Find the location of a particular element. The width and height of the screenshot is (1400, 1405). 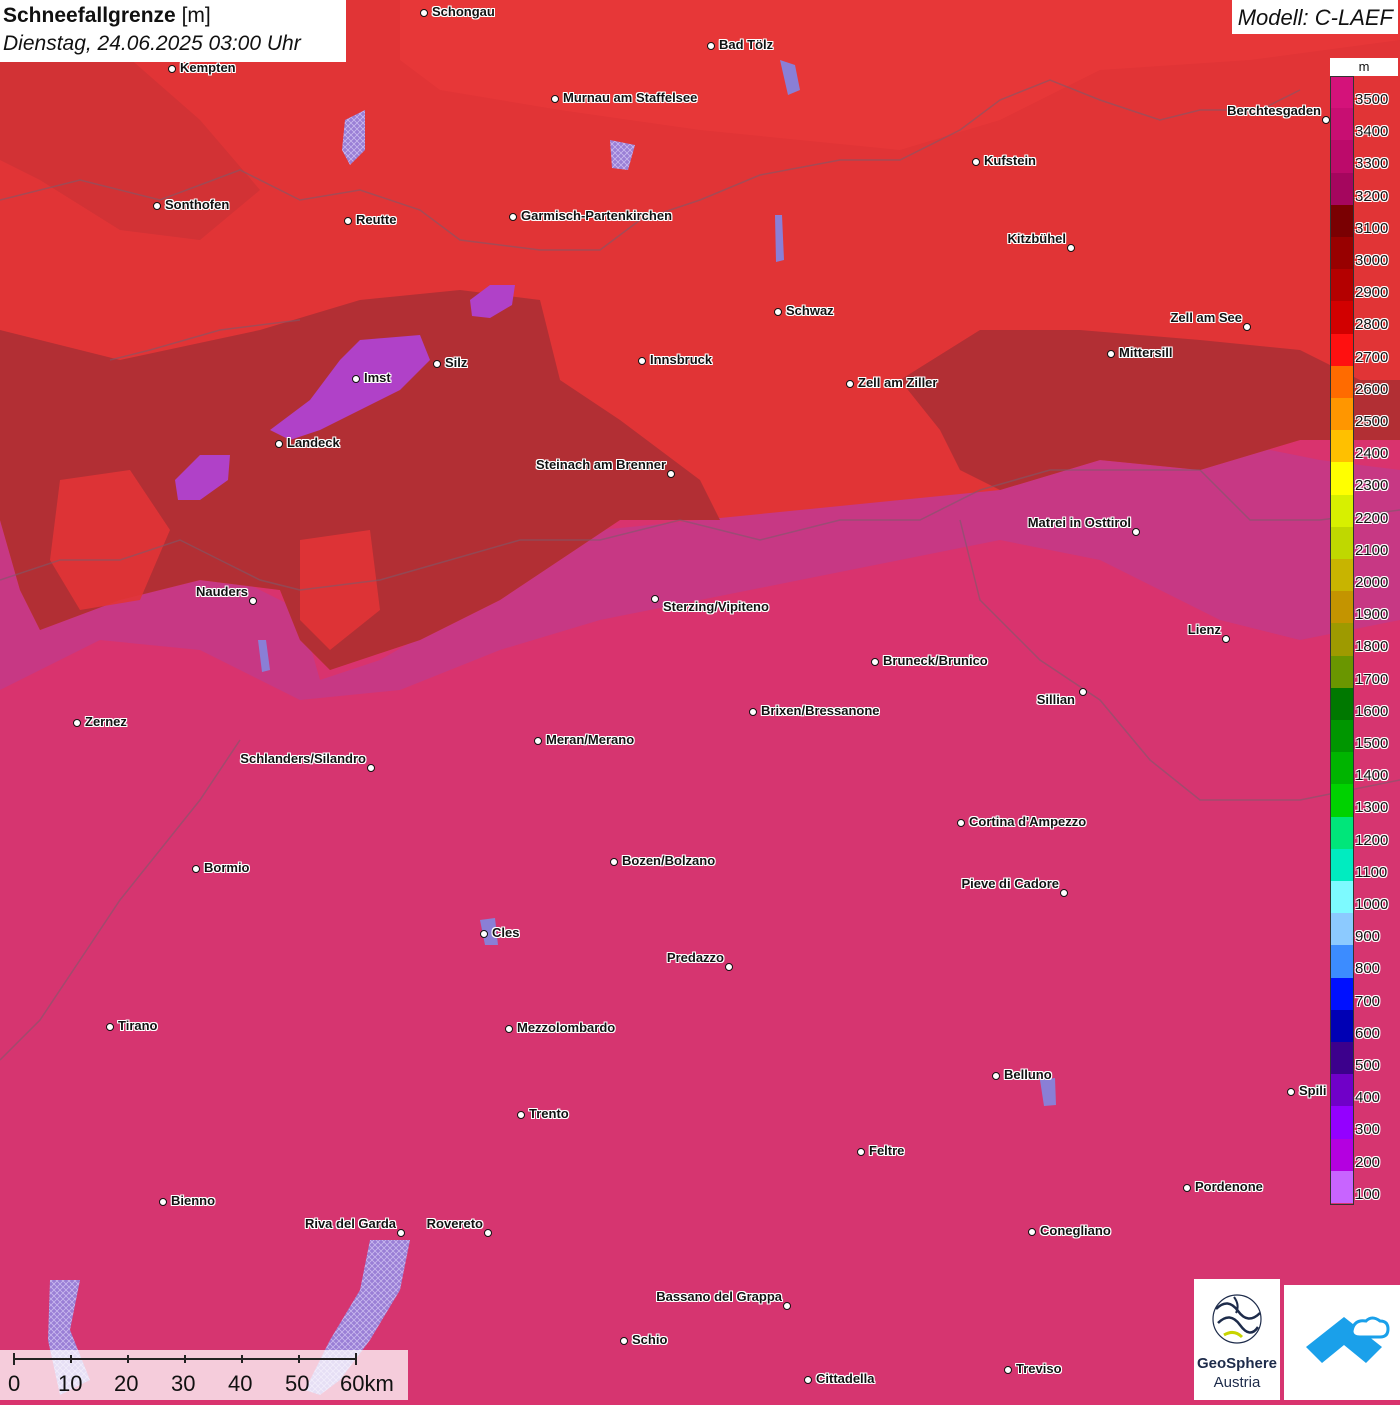

city-dot-brixen-bressanone is located at coordinates (753, 712).